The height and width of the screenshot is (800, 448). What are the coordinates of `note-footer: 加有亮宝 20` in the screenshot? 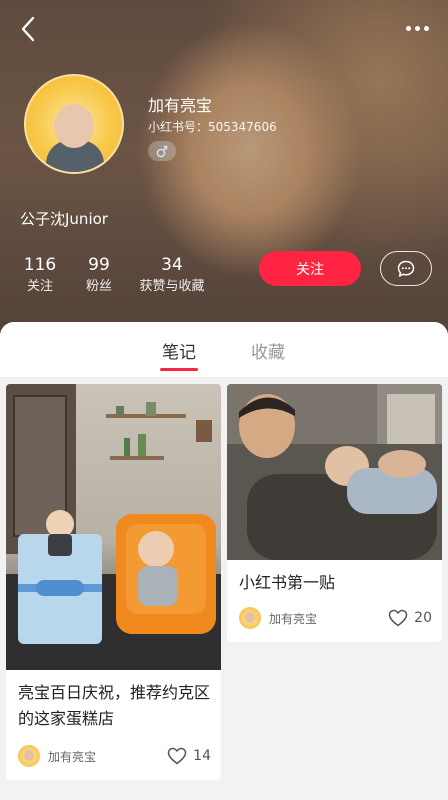 It's located at (335, 618).